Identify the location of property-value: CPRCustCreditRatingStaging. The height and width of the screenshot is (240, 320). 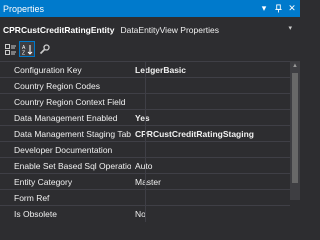
(210, 134).